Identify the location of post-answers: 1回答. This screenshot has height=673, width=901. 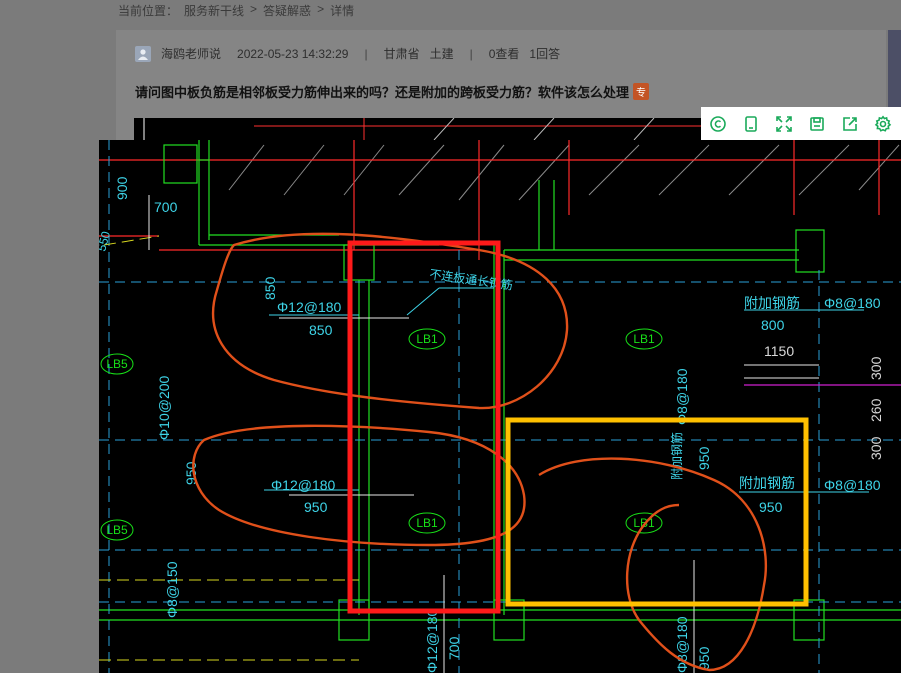
(545, 54).